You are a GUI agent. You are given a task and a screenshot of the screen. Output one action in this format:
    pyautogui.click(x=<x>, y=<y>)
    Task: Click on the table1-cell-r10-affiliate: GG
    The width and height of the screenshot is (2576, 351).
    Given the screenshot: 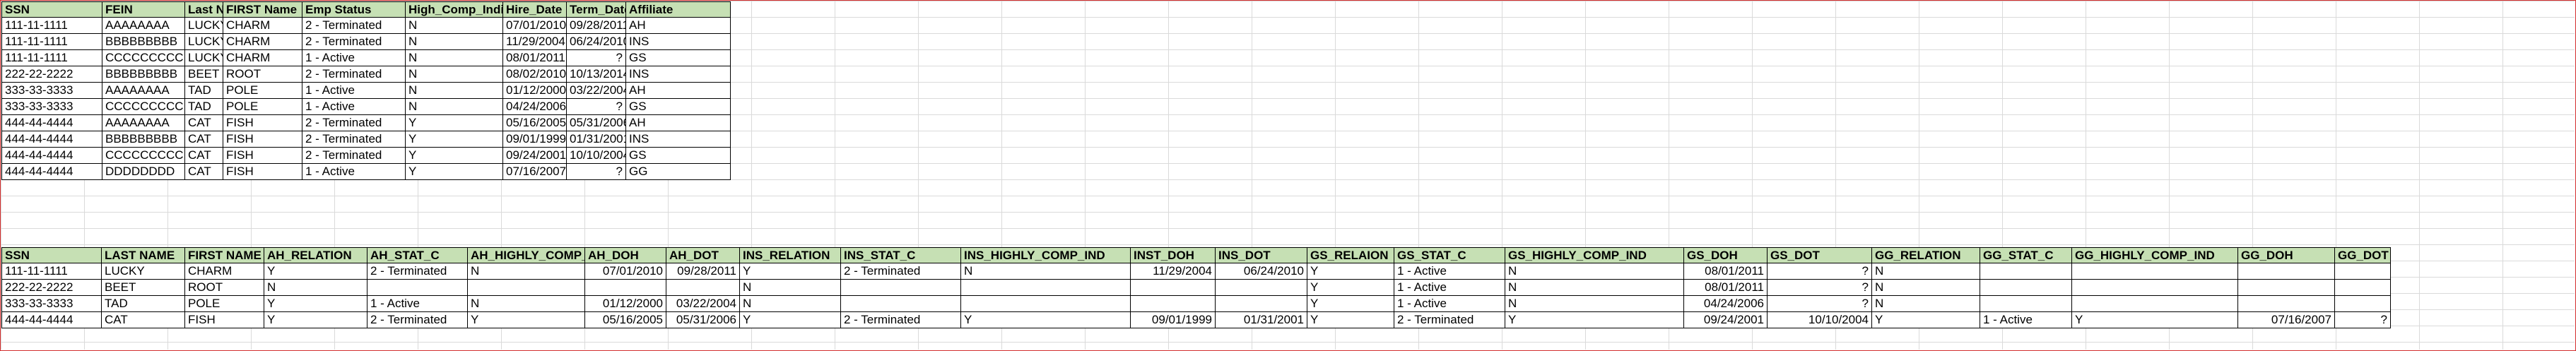 What is the action you would take?
    pyautogui.click(x=678, y=172)
    